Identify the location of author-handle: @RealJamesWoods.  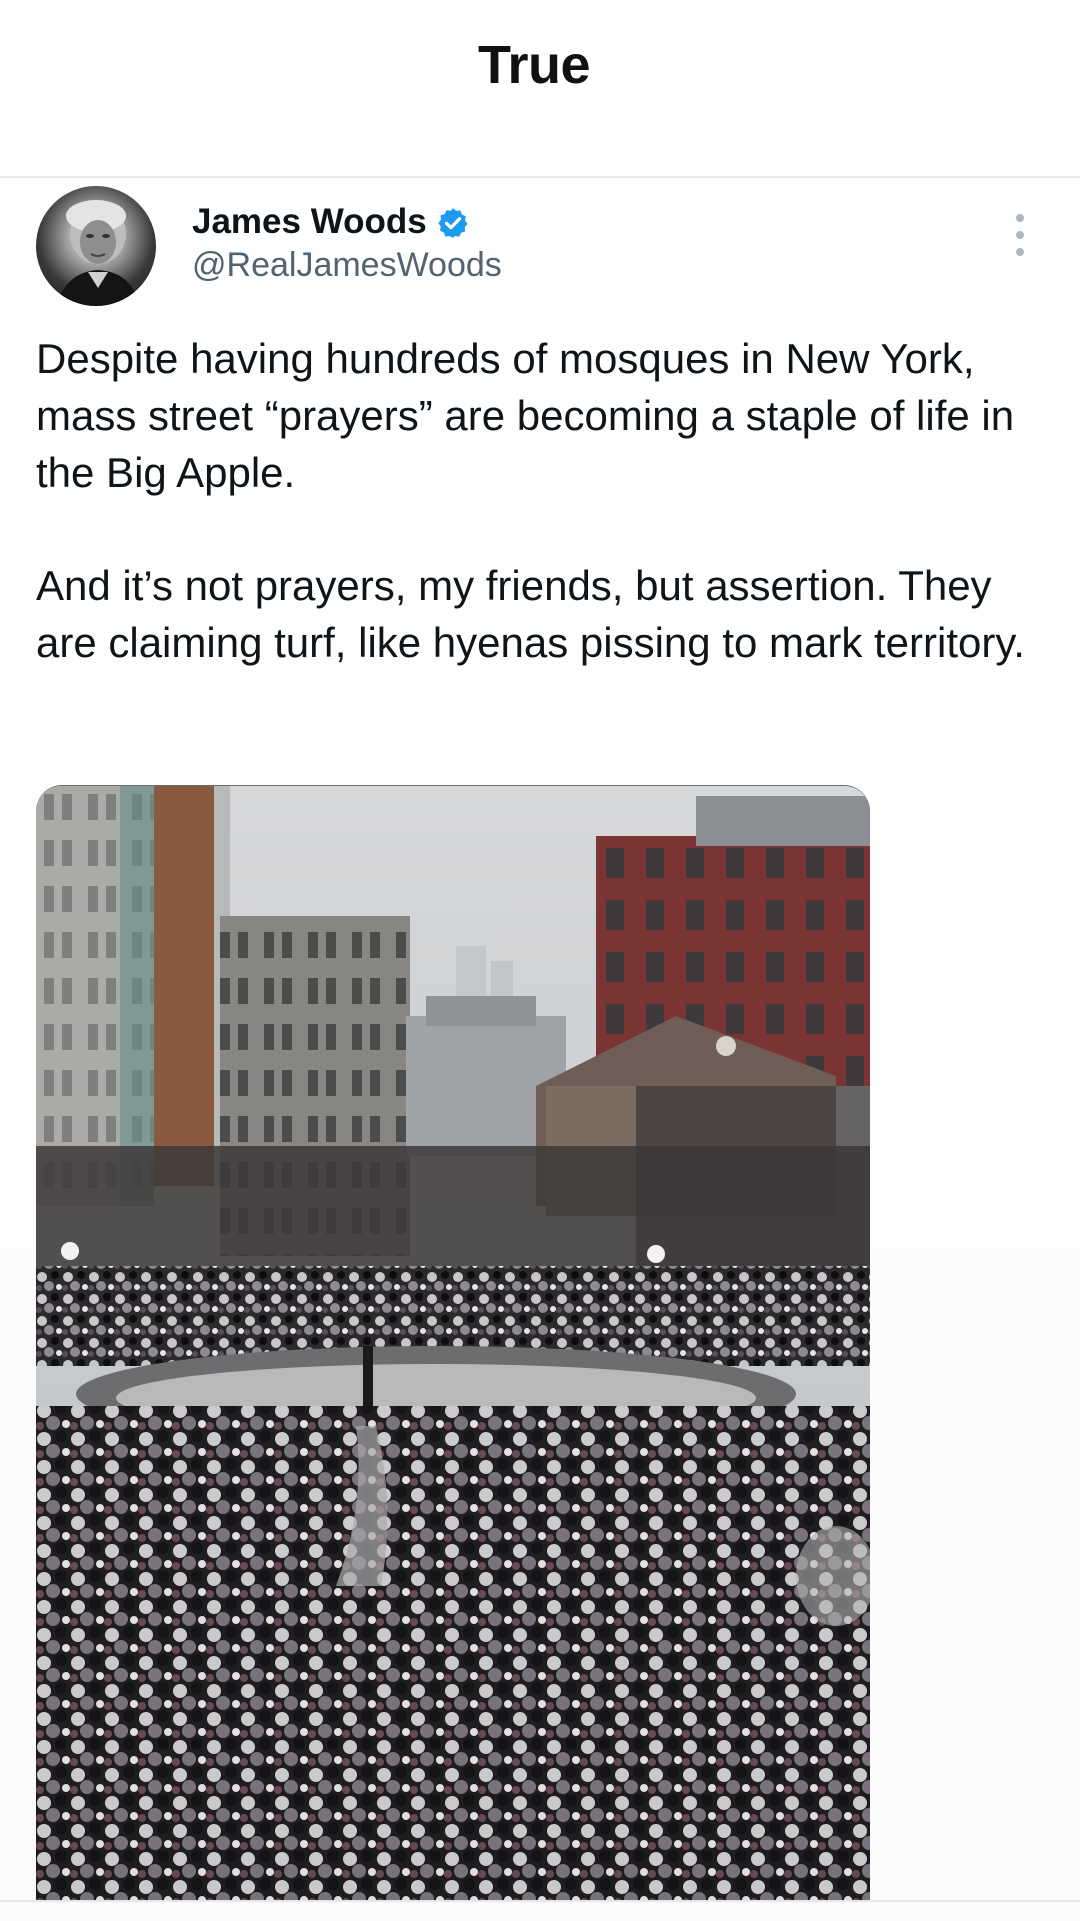
(347, 265).